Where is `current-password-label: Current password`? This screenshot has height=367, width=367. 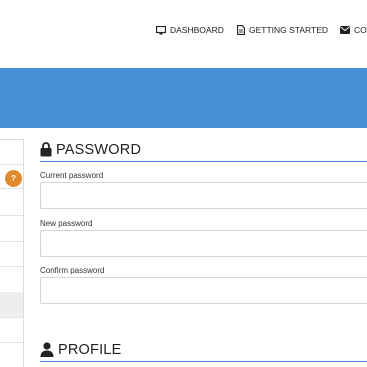 current-password-label: Current password is located at coordinates (72, 175).